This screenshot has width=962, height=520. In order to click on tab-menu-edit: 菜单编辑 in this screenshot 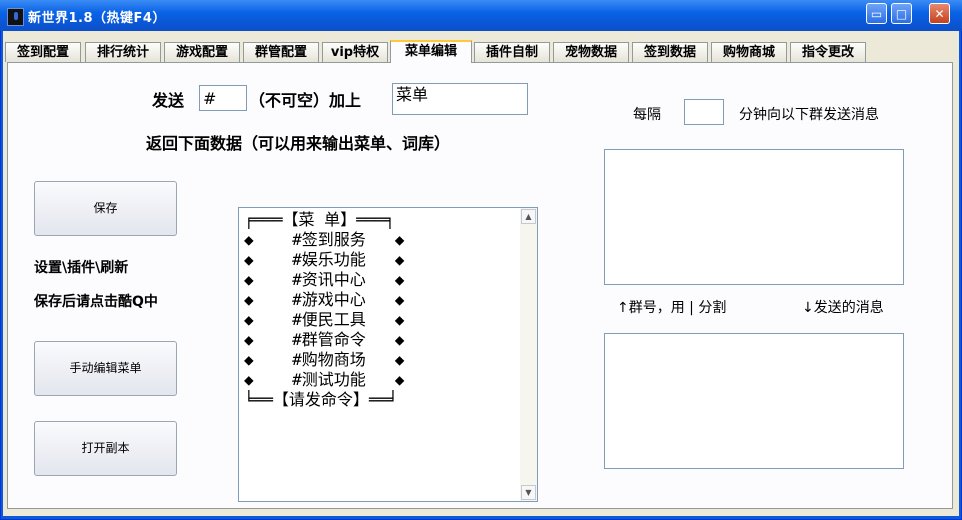, I will do `click(431, 51)`.